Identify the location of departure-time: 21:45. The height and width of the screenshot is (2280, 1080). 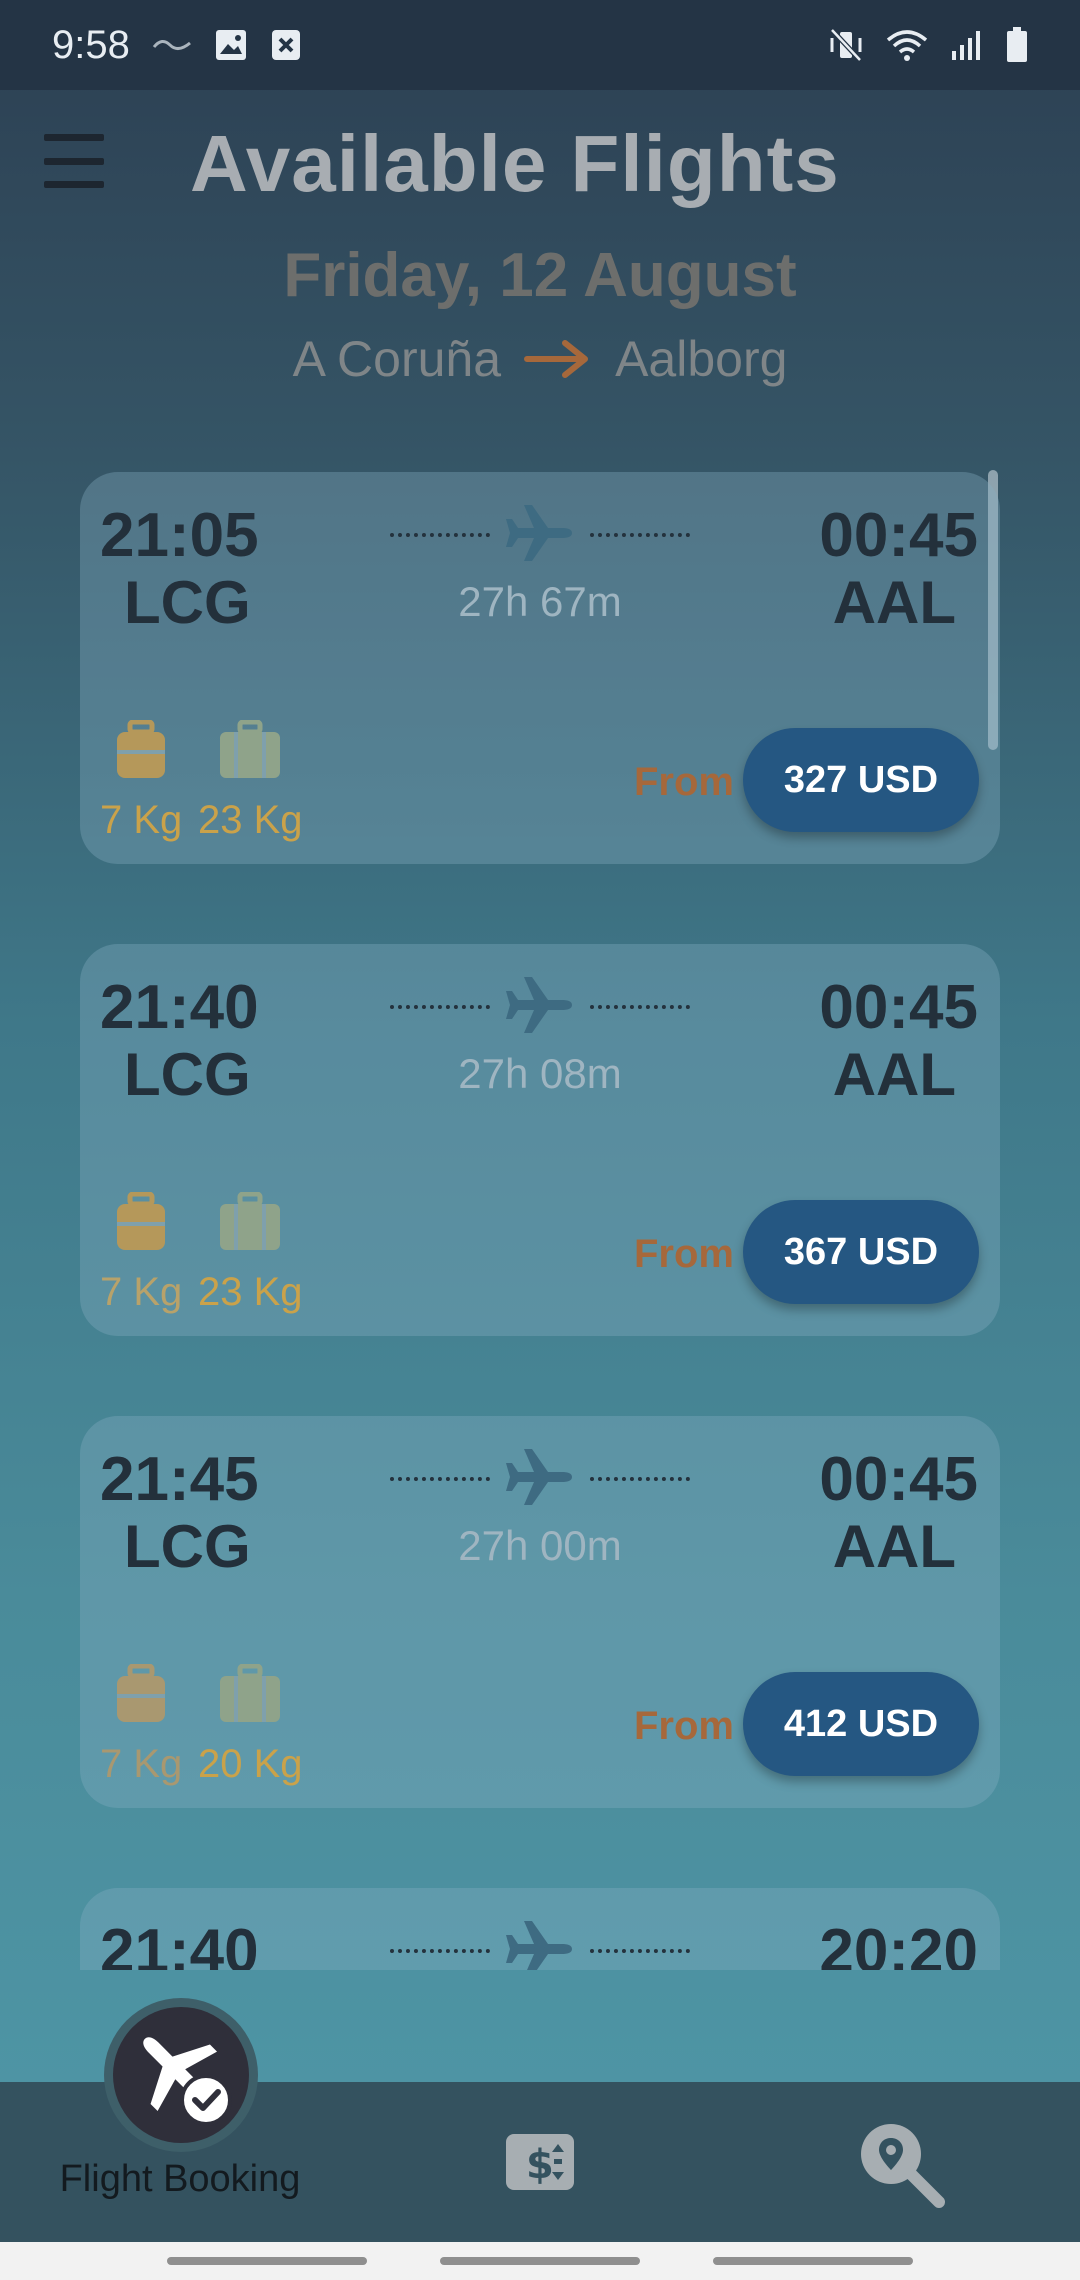
(179, 1479).